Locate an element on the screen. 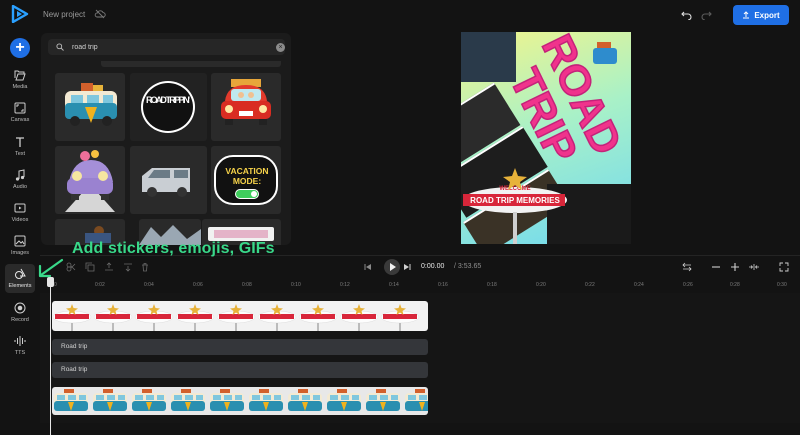 The height and width of the screenshot is (435, 800). sidebar-item-audio: Audio is located at coordinates (20, 179).